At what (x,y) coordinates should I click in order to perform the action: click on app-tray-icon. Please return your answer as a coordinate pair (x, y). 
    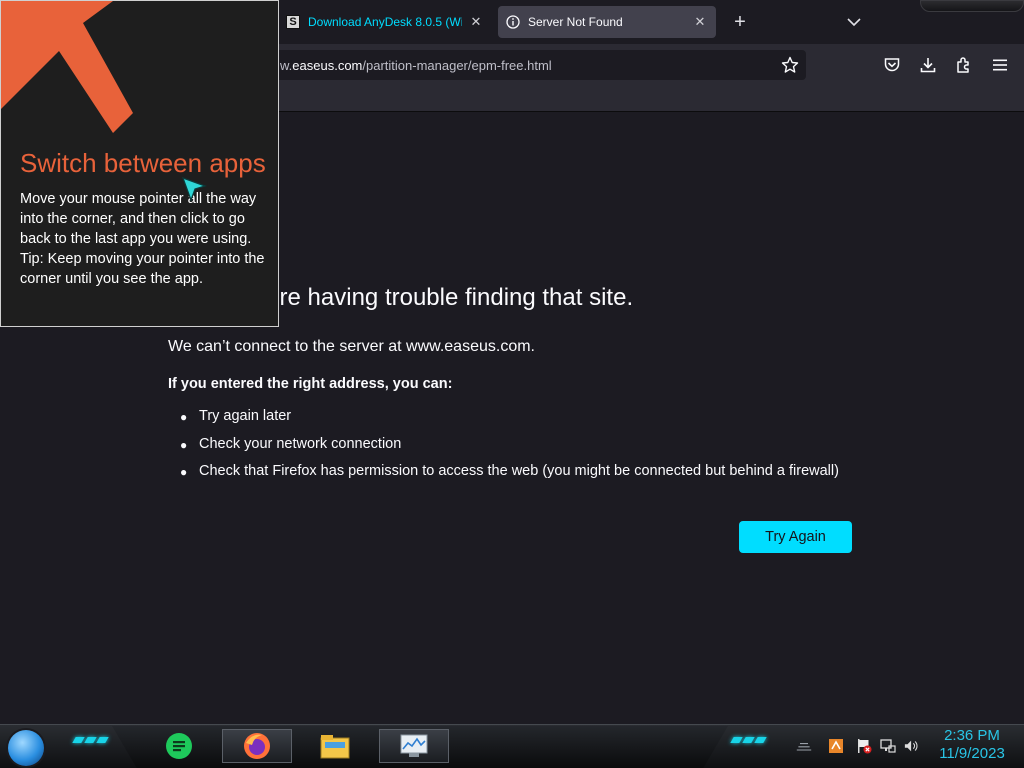
    Looking at the image, I should click on (836, 746).